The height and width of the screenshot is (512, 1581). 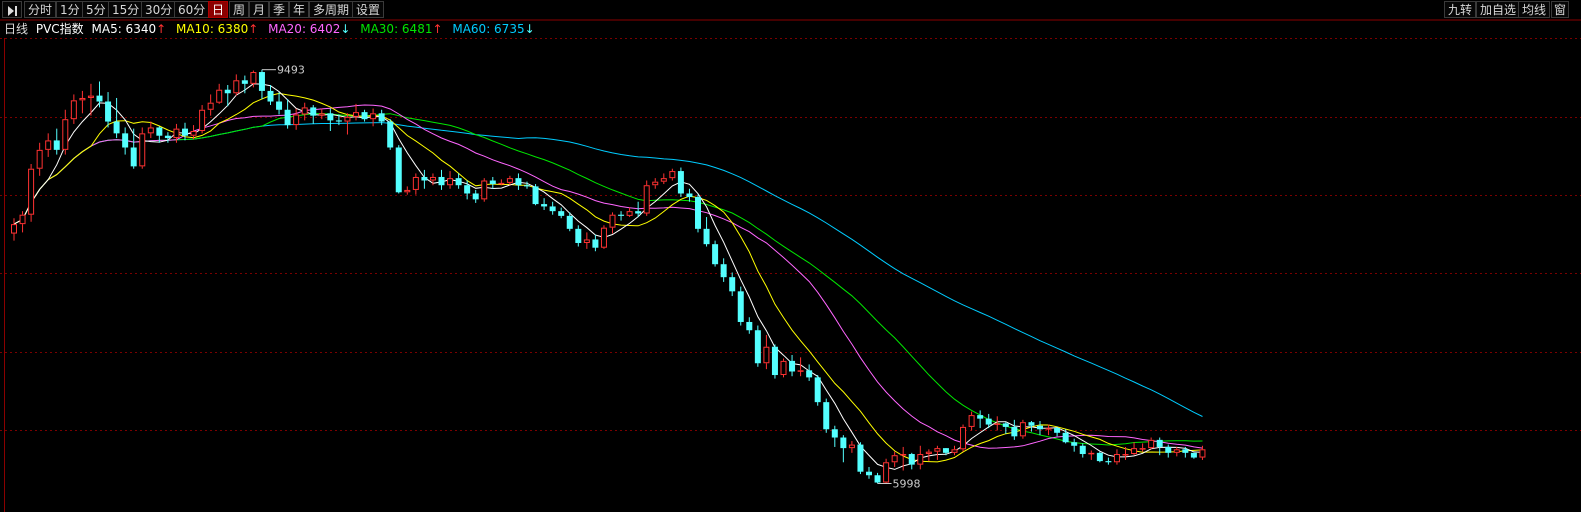 I want to click on period-tab-timeshare: 分时, so click(x=40, y=9).